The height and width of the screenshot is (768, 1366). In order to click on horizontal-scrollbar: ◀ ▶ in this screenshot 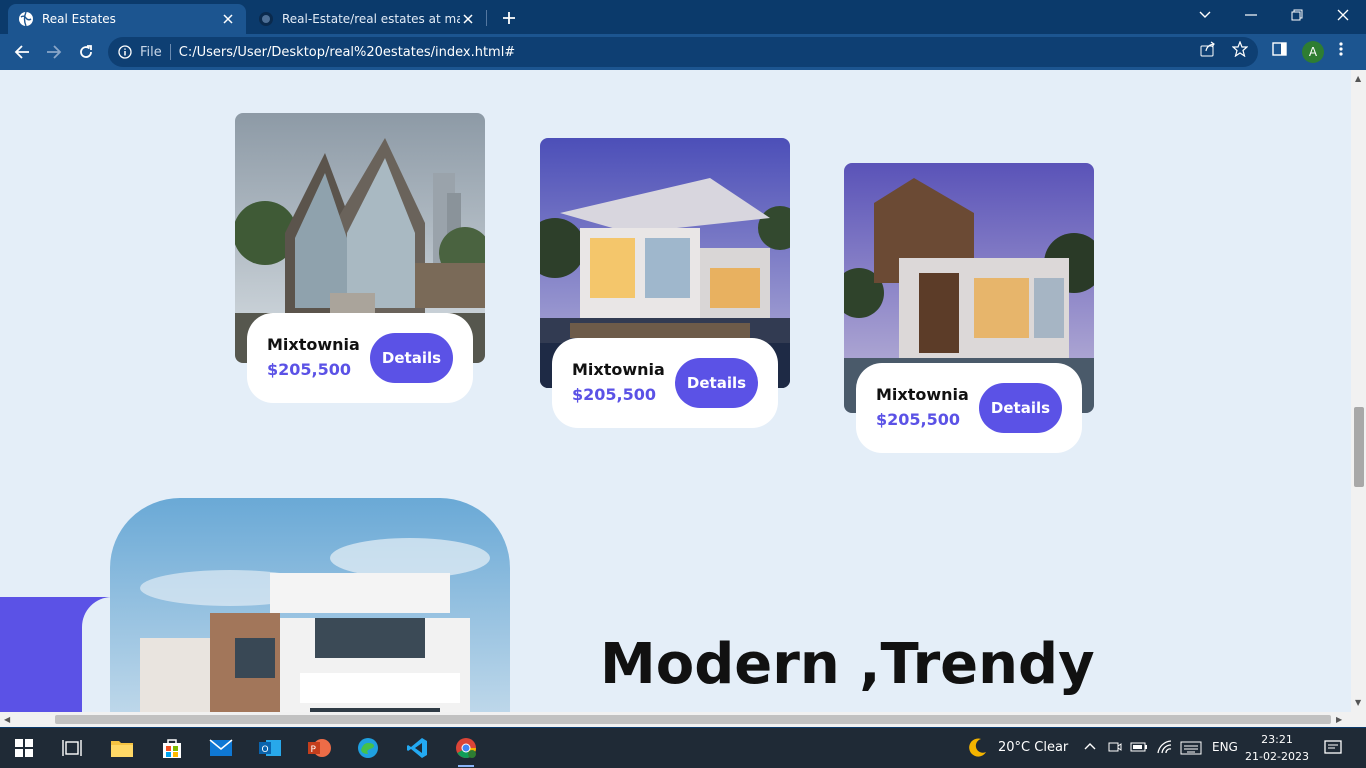, I will do `click(683, 719)`.